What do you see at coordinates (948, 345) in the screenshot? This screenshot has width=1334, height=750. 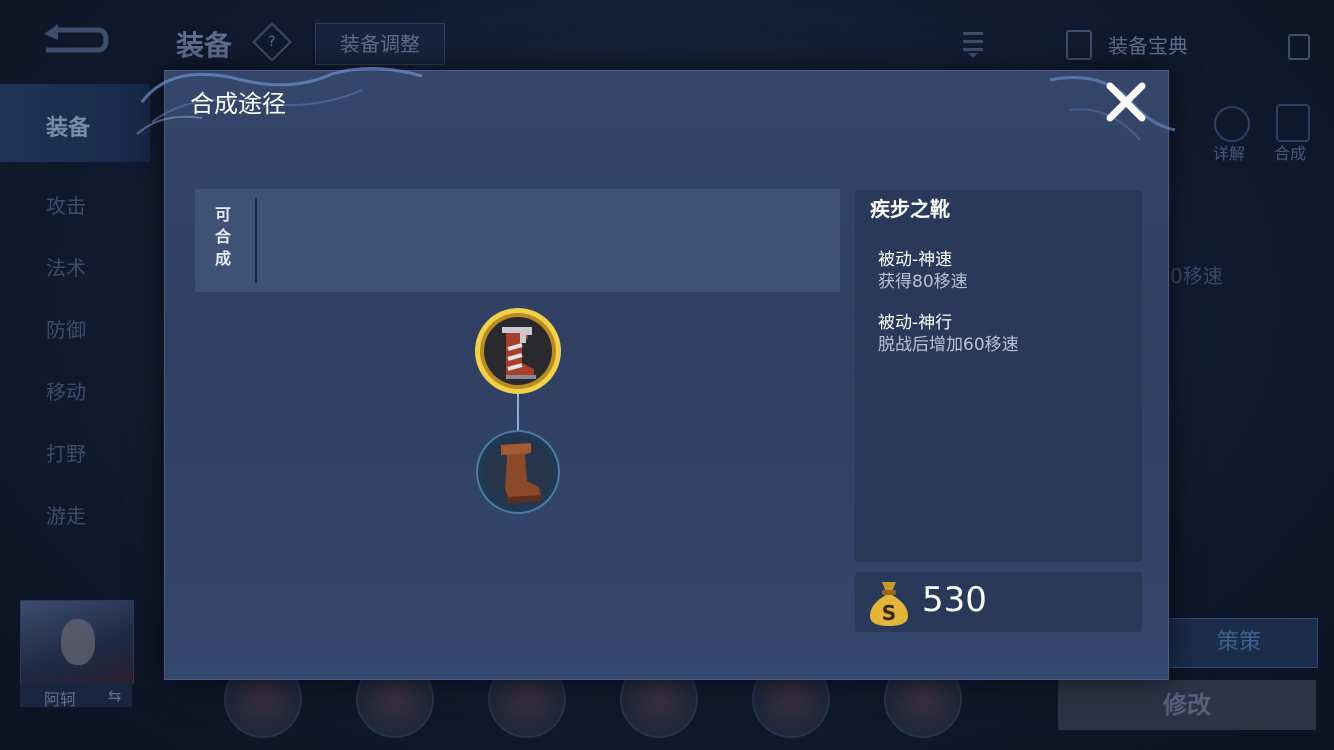 I see `passive-desc: 脱战后增加60移速` at bounding box center [948, 345].